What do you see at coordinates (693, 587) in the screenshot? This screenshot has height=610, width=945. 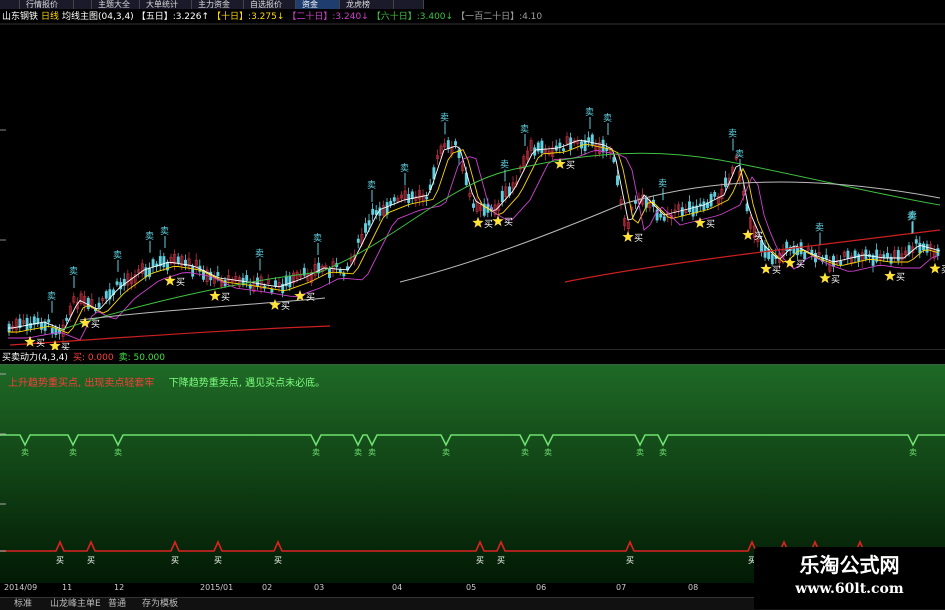 I see `date-tick-label: 08` at bounding box center [693, 587].